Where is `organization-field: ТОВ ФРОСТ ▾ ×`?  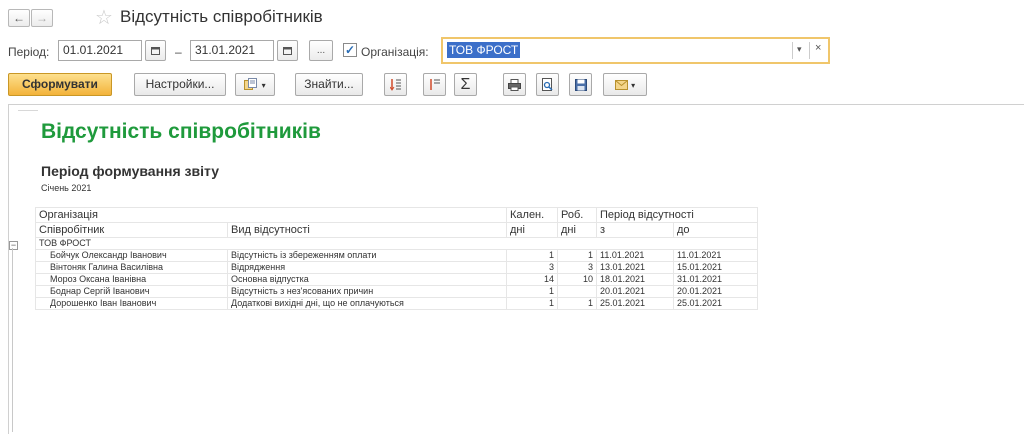 organization-field: ТОВ ФРОСТ ▾ × is located at coordinates (635, 50).